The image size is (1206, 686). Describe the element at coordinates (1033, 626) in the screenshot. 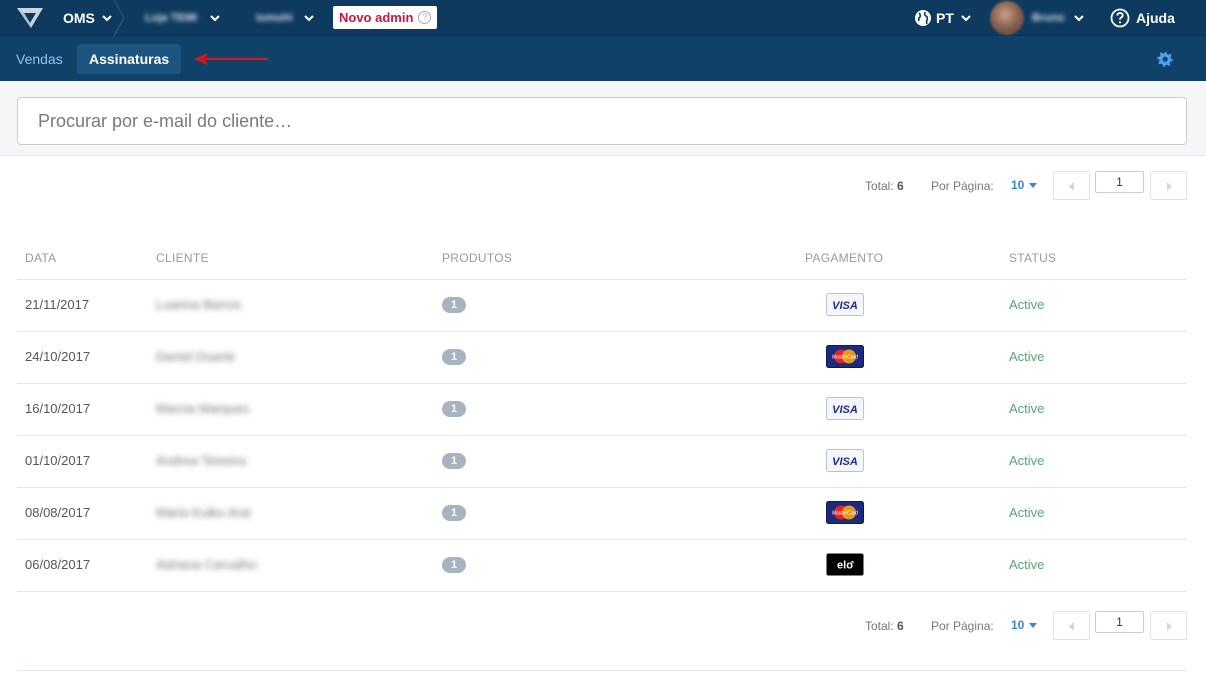

I see `caret-down-icon` at that location.